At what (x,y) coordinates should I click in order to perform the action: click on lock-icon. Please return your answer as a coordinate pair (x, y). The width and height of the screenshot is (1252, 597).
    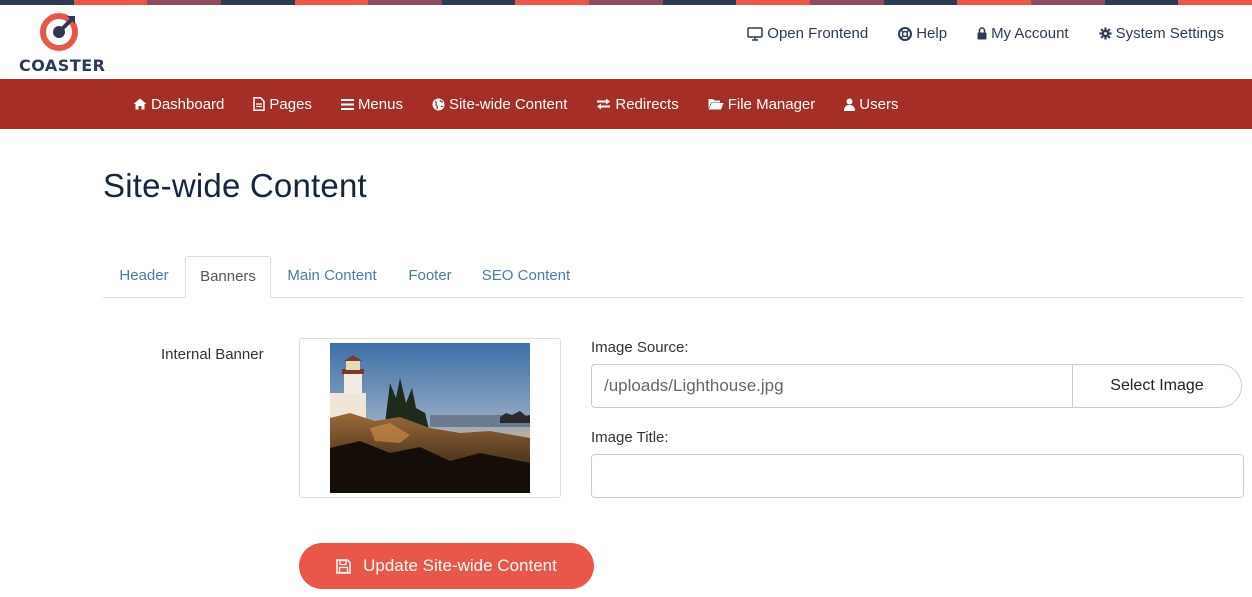
    Looking at the image, I should click on (982, 33).